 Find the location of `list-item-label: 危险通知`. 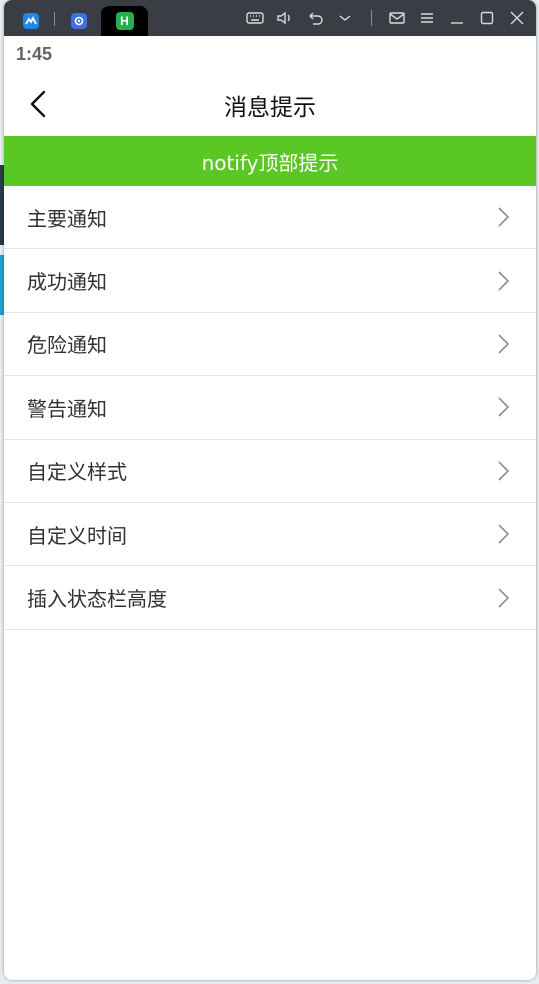

list-item-label: 危险通知 is located at coordinates (67, 345).